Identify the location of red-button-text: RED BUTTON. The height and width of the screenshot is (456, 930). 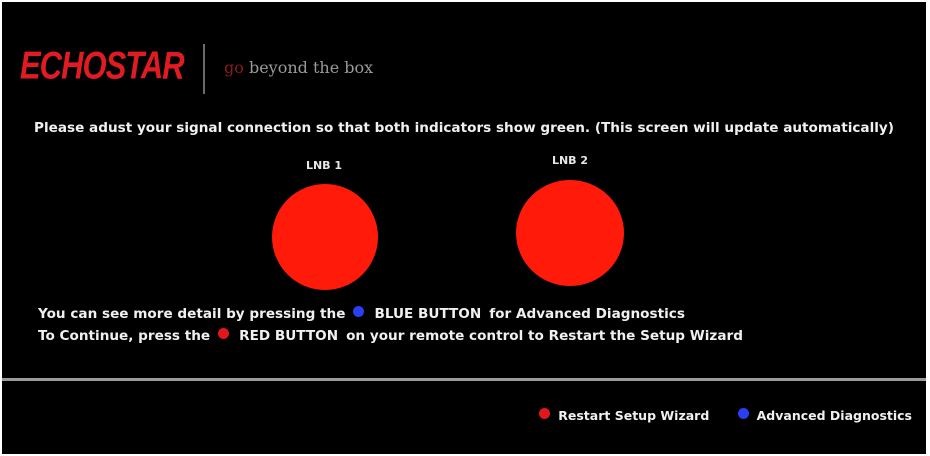
(289, 336).